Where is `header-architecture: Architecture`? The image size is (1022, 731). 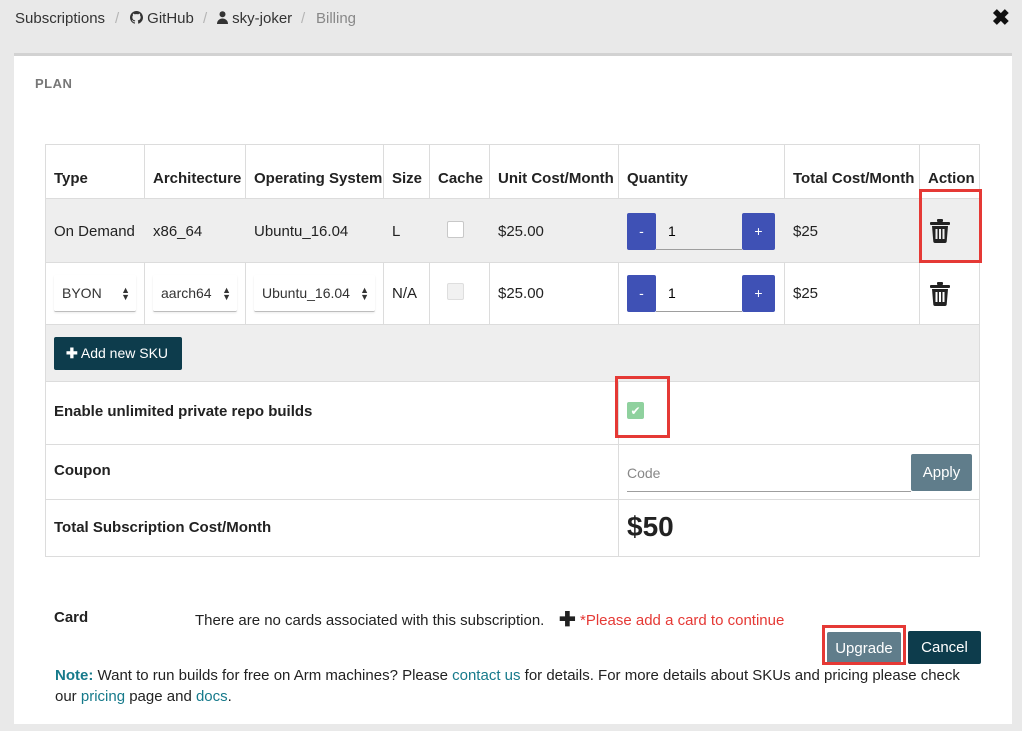
header-architecture: Architecture is located at coordinates (197, 178).